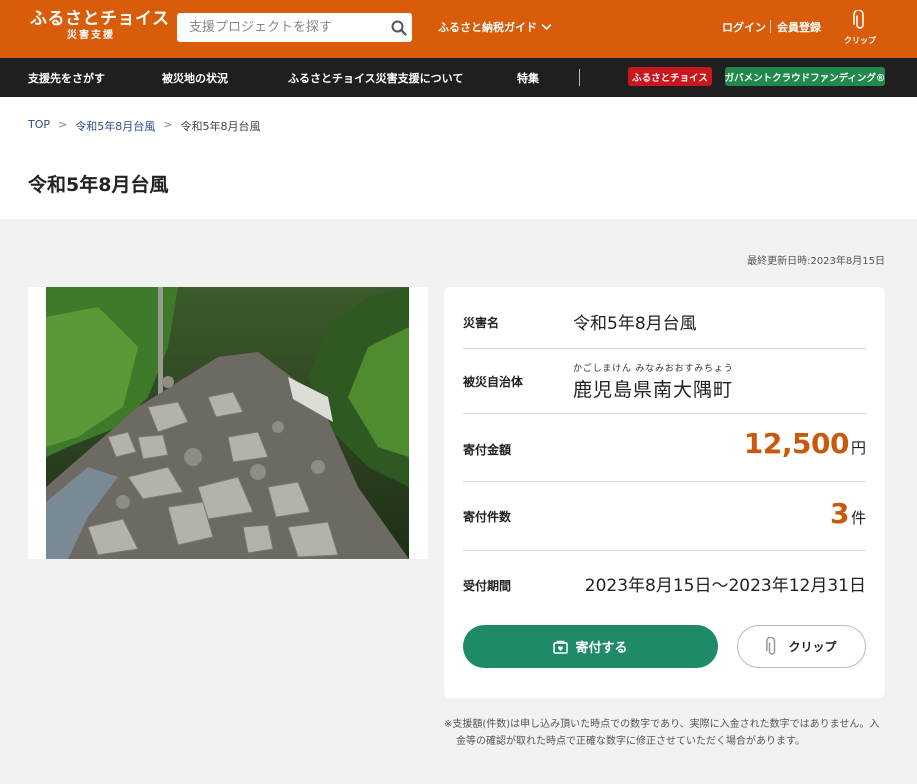 Image resolution: width=917 pixels, height=784 pixels. What do you see at coordinates (725, 586) in the screenshot?
I see `period-value: 2023年8月15日〜2023年12月31日` at bounding box center [725, 586].